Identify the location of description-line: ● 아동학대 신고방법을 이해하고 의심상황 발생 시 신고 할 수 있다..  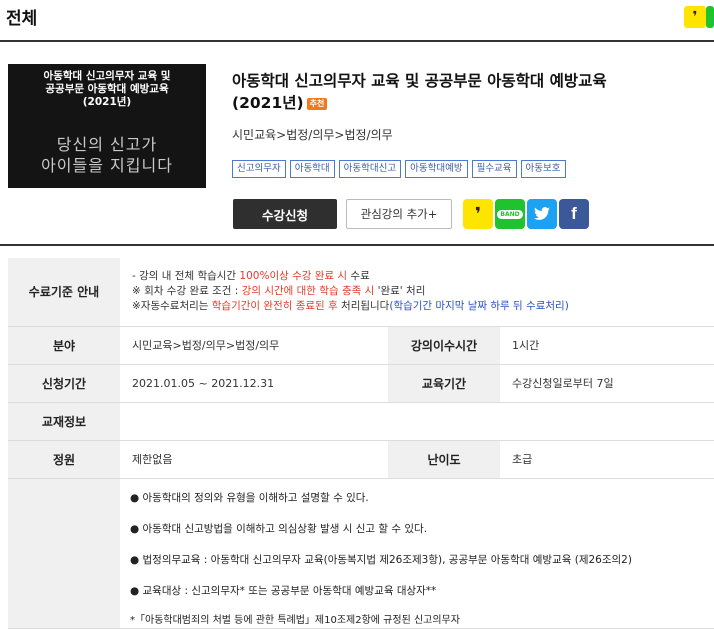
(279, 529).